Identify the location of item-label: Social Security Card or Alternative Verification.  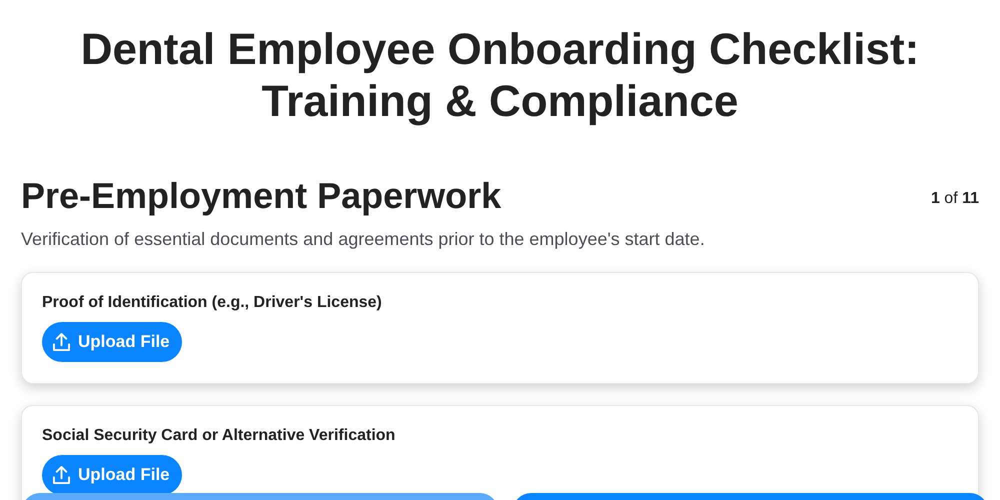
(219, 436).